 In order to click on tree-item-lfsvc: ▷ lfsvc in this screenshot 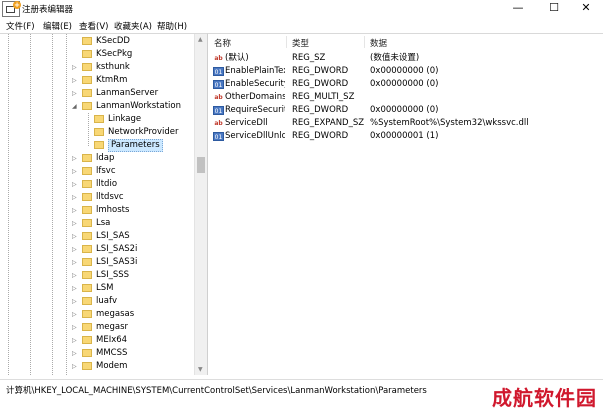, I will do `click(96, 171)`.